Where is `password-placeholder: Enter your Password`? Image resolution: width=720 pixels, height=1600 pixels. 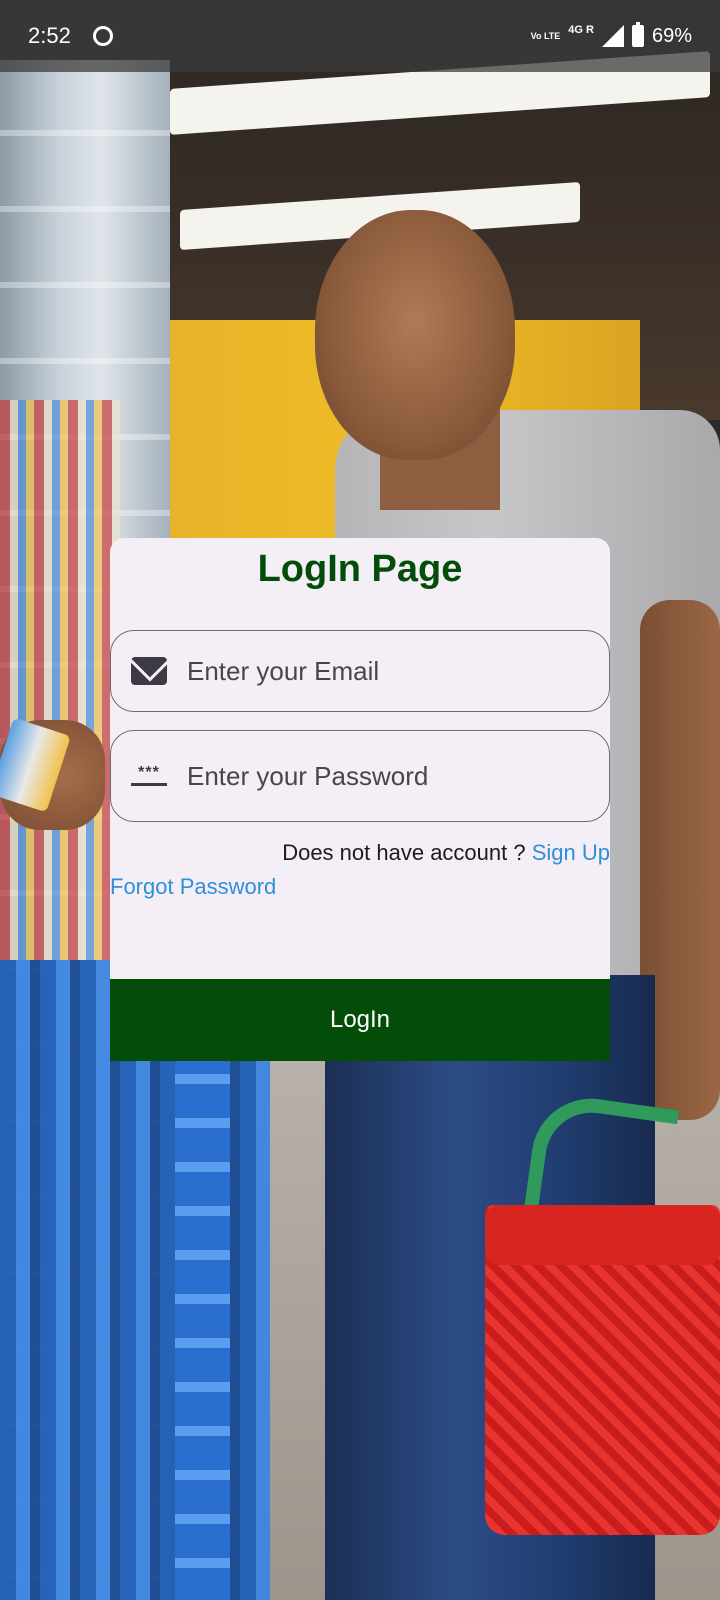 password-placeholder: Enter your Password is located at coordinates (308, 775).